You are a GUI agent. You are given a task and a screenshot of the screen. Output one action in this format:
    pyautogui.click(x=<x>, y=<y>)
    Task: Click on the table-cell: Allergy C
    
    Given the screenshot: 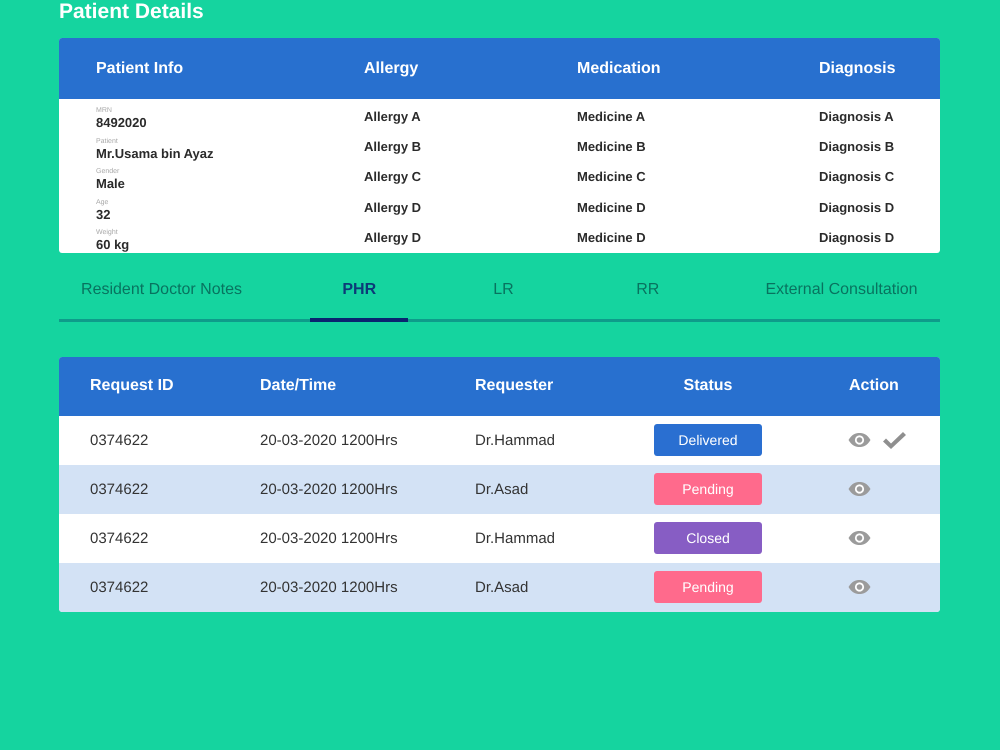 What is the action you would take?
    pyautogui.click(x=393, y=176)
    